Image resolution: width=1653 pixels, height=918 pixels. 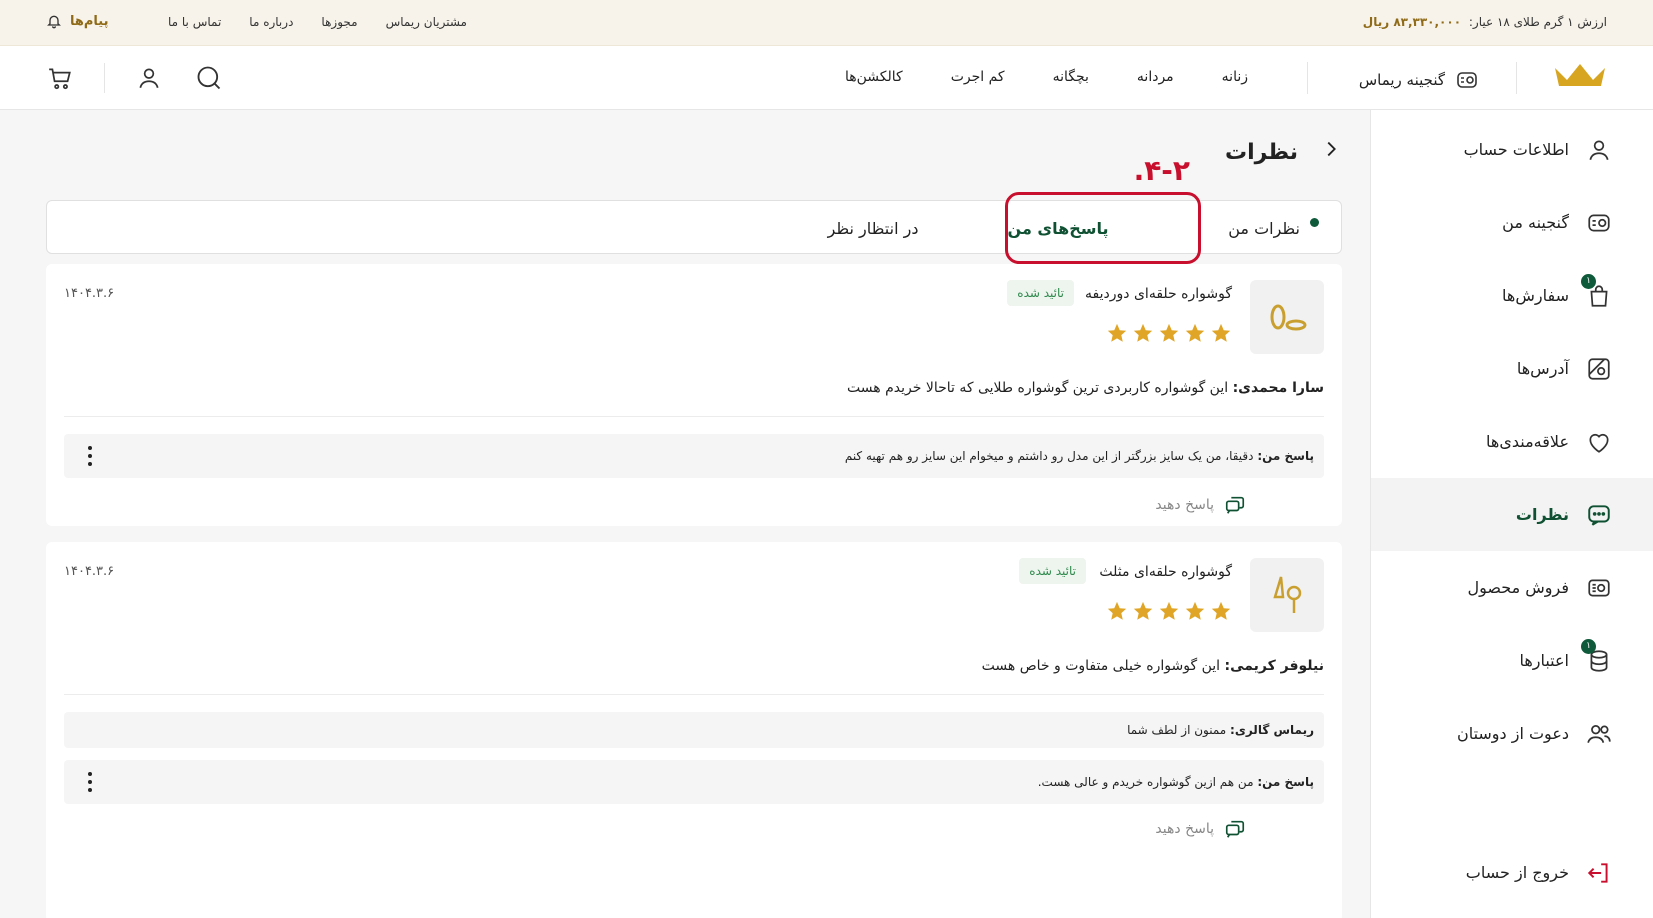 I want to click on map-icon, so click(x=1599, y=369).